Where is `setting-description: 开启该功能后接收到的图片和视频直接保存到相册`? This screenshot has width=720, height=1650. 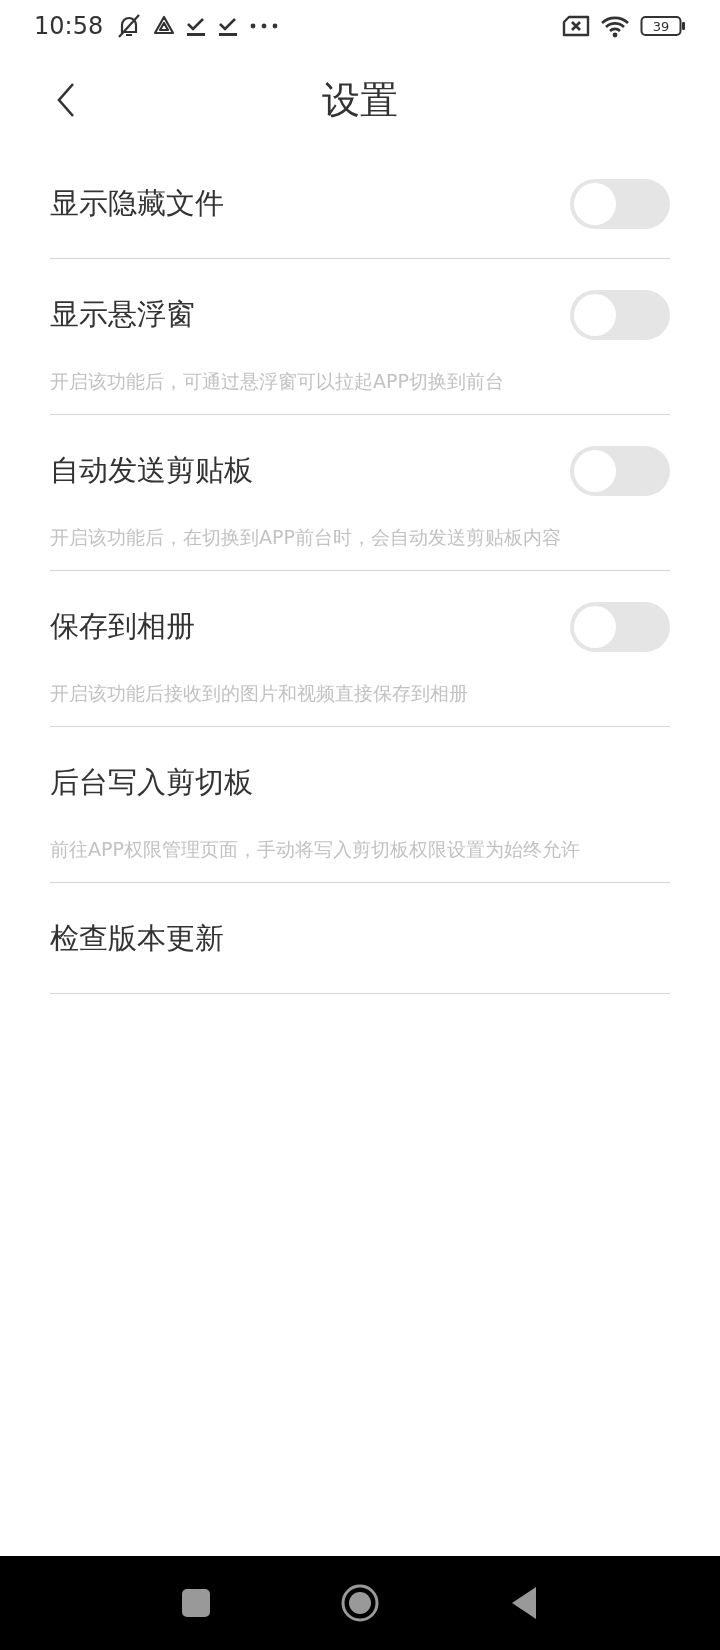
setting-description: 开启该功能后接收到的图片和视频直接保存到相册 is located at coordinates (259, 693).